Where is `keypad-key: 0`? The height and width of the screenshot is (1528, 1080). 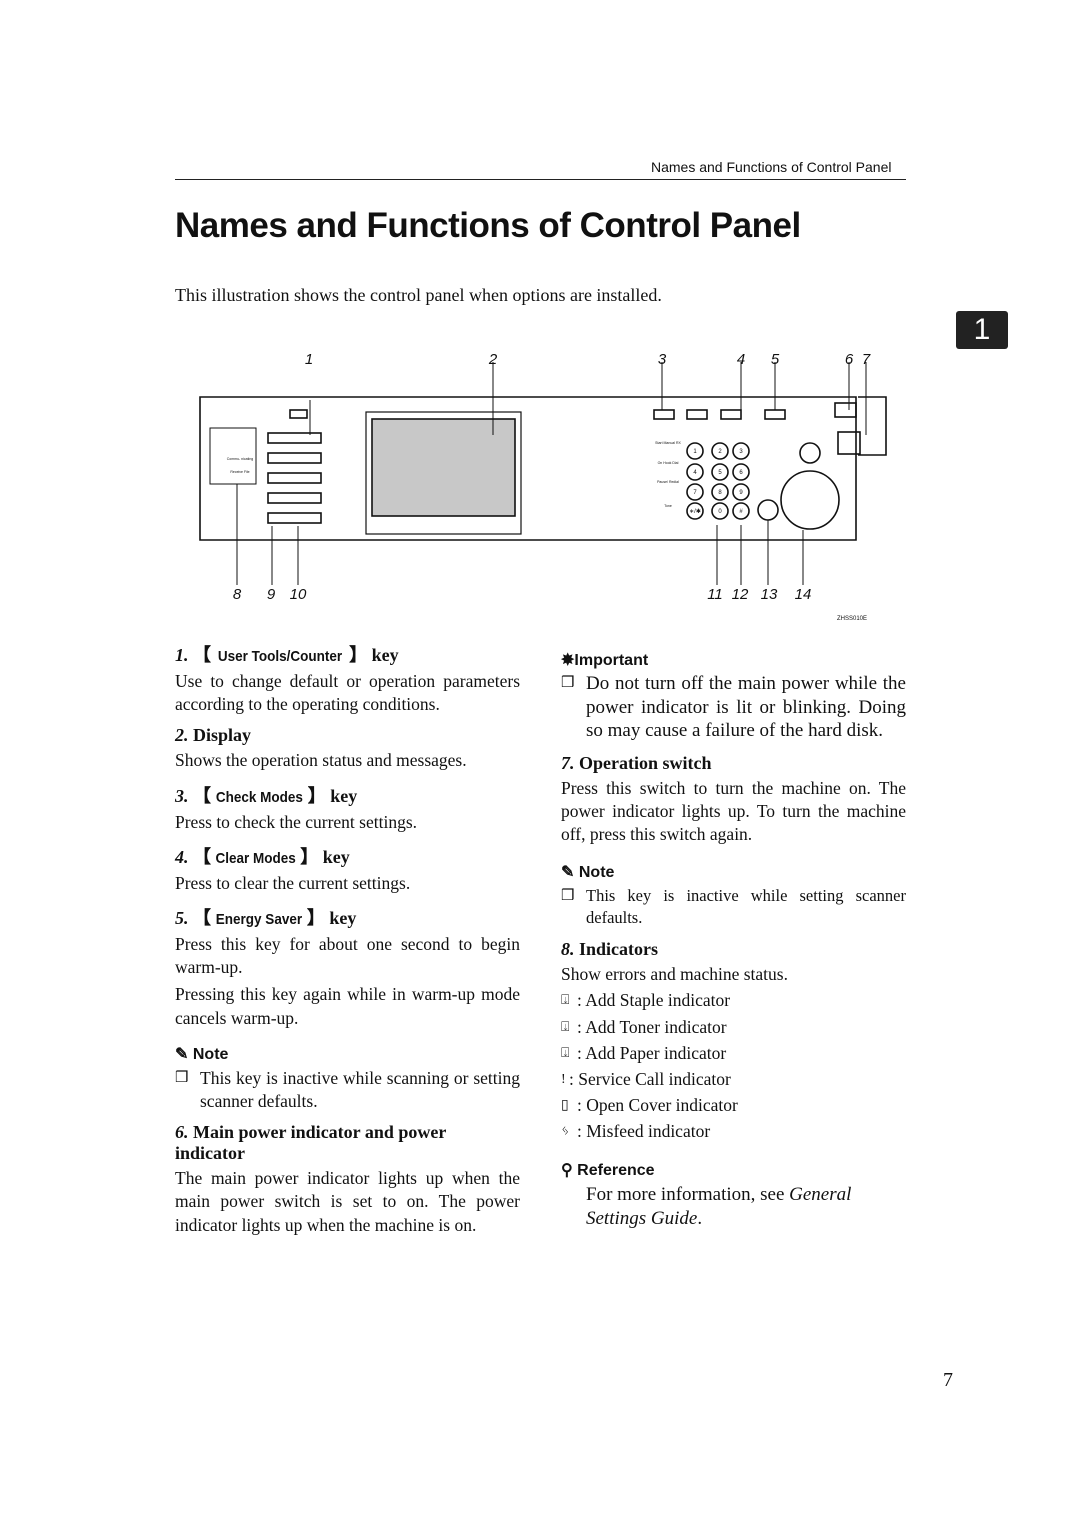 keypad-key: 0 is located at coordinates (720, 512).